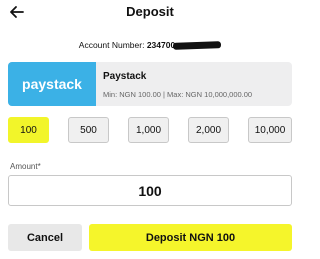 Image resolution: width=320 pixels, height=259 pixels. I want to click on app-header: Deposit, so click(150, 13).